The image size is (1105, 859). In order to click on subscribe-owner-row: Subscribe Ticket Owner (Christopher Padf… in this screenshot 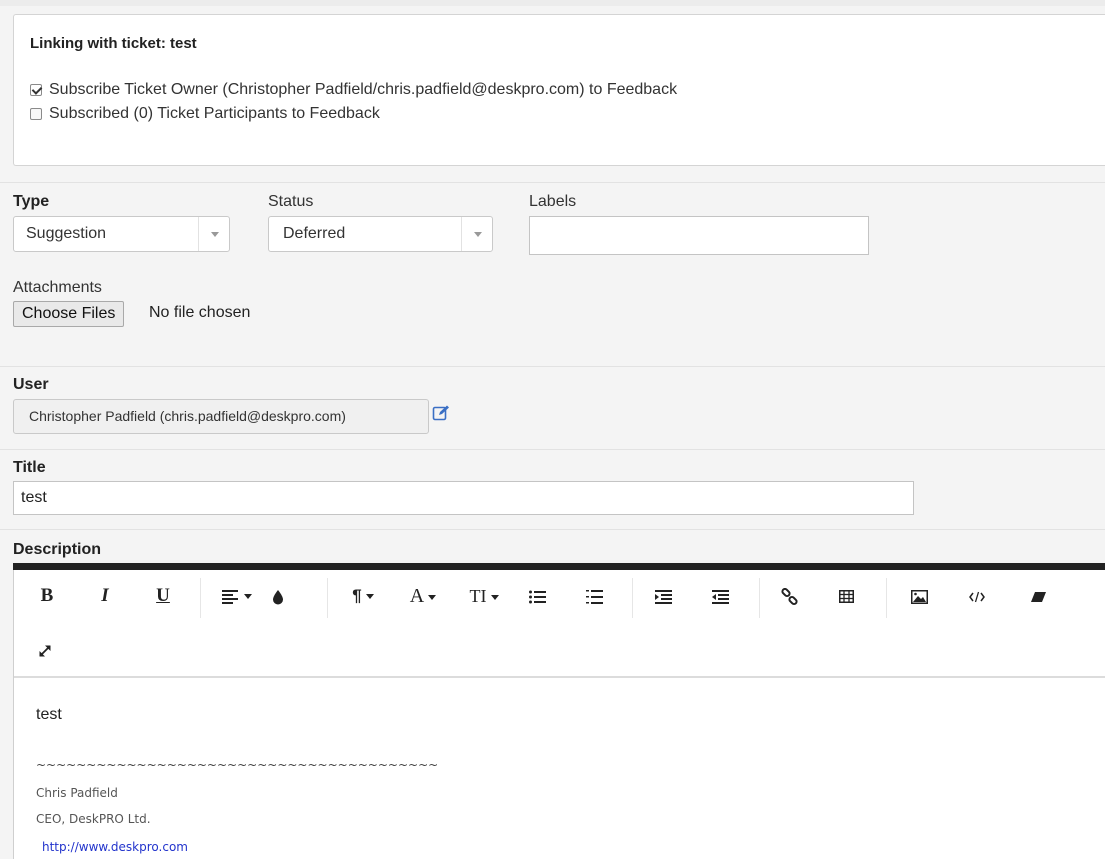, I will do `click(353, 90)`.